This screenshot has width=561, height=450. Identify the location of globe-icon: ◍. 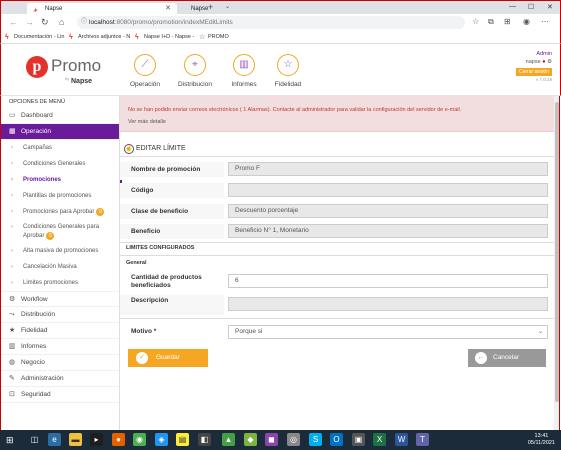
(12, 362).